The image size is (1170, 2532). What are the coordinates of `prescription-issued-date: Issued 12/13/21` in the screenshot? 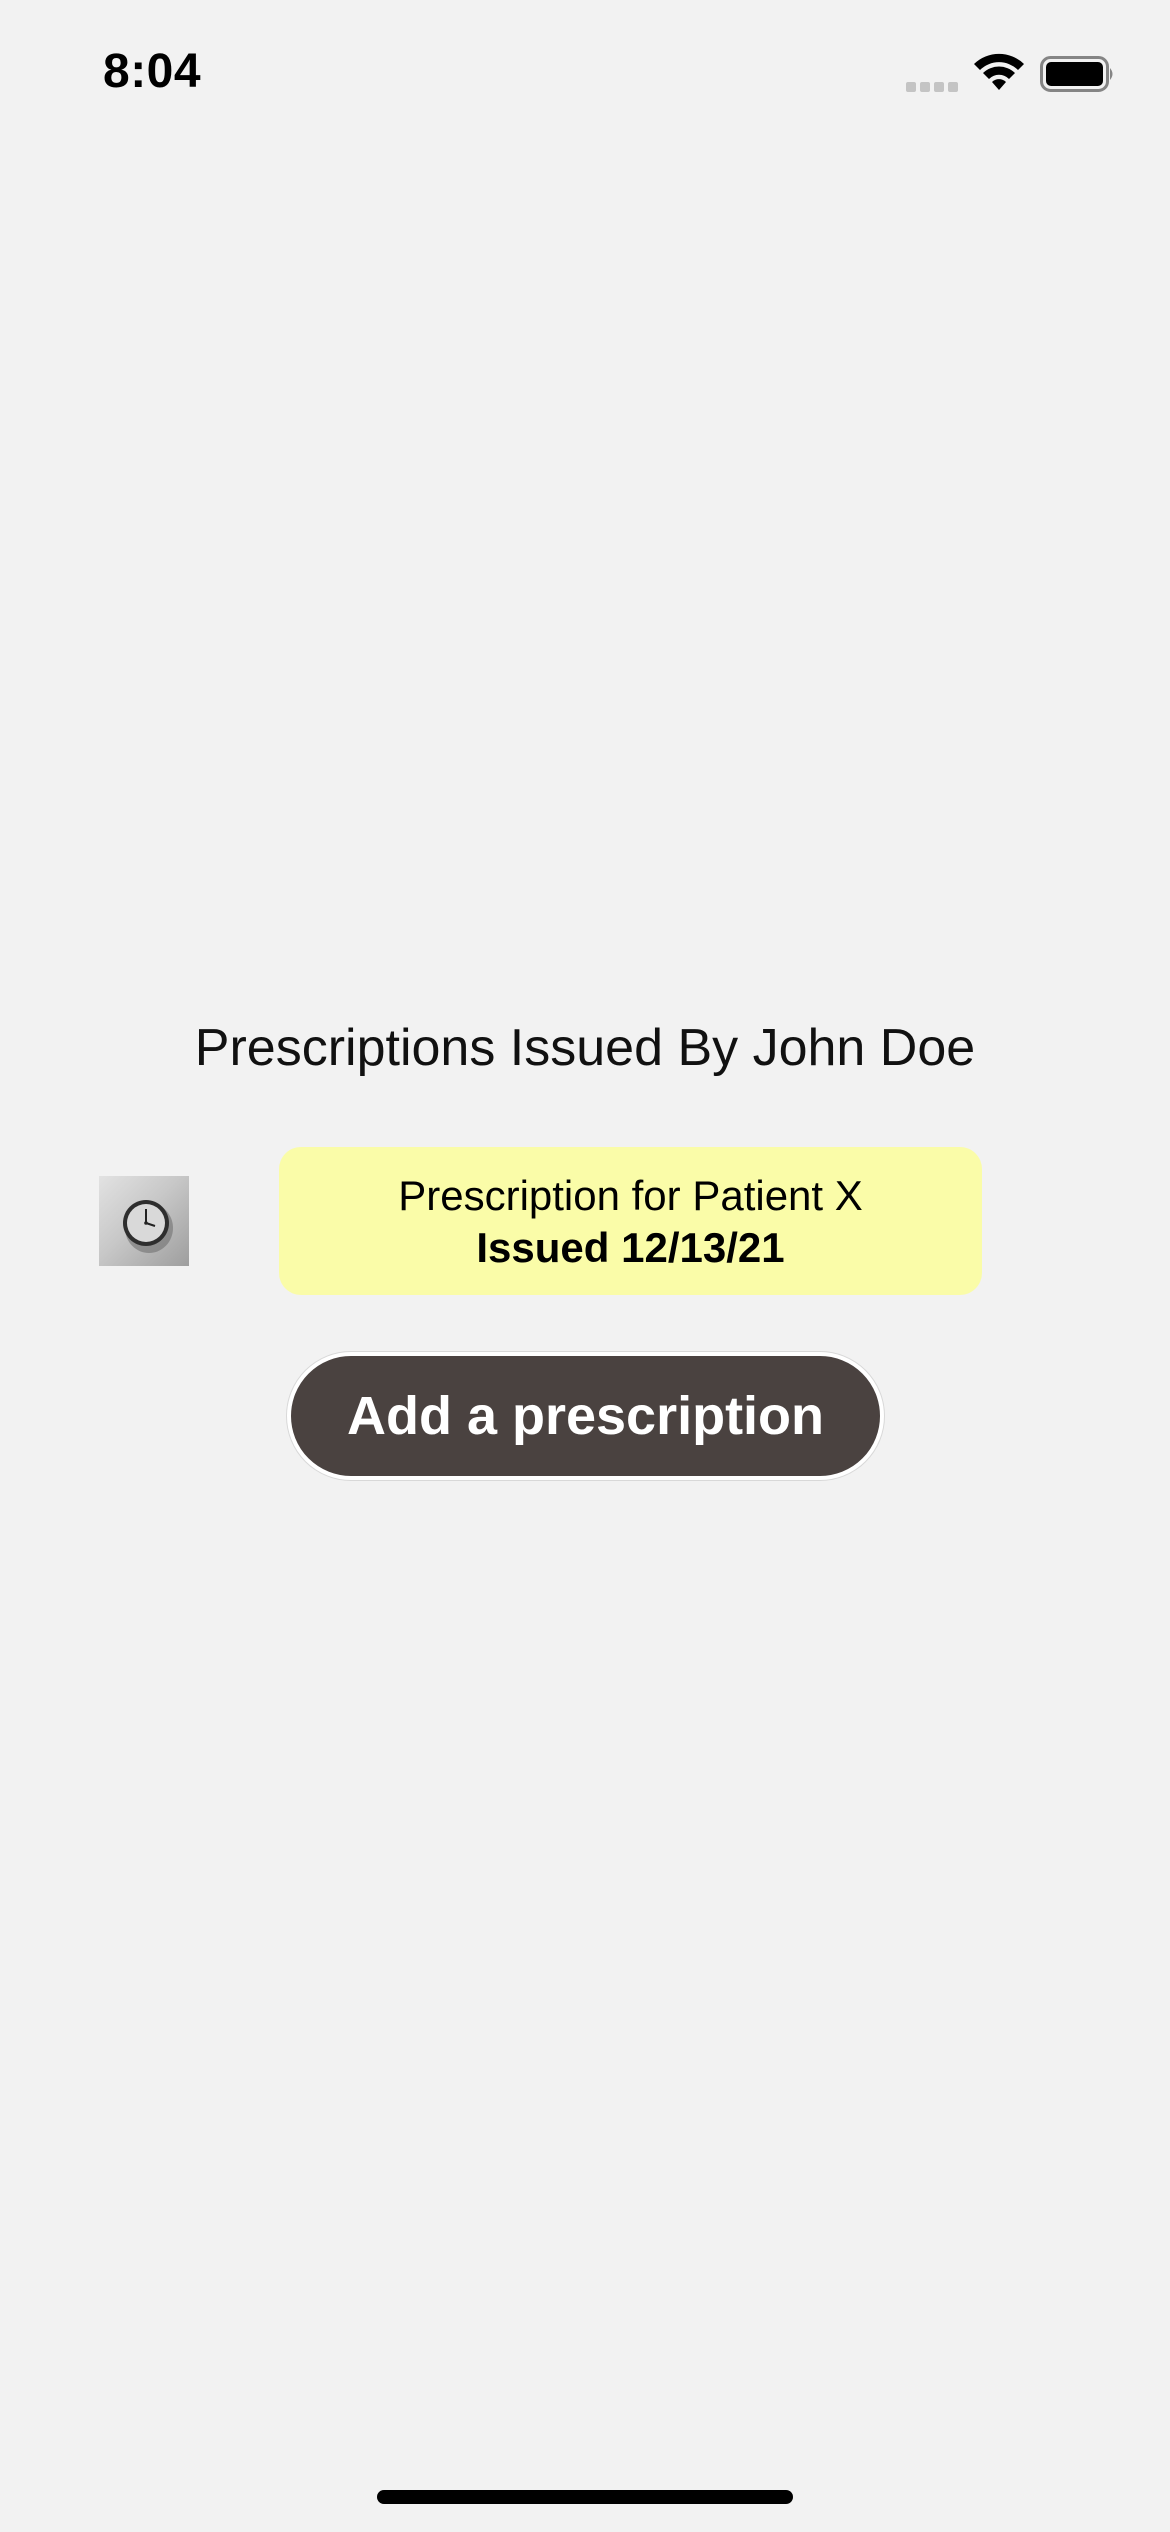 It's located at (630, 1247).